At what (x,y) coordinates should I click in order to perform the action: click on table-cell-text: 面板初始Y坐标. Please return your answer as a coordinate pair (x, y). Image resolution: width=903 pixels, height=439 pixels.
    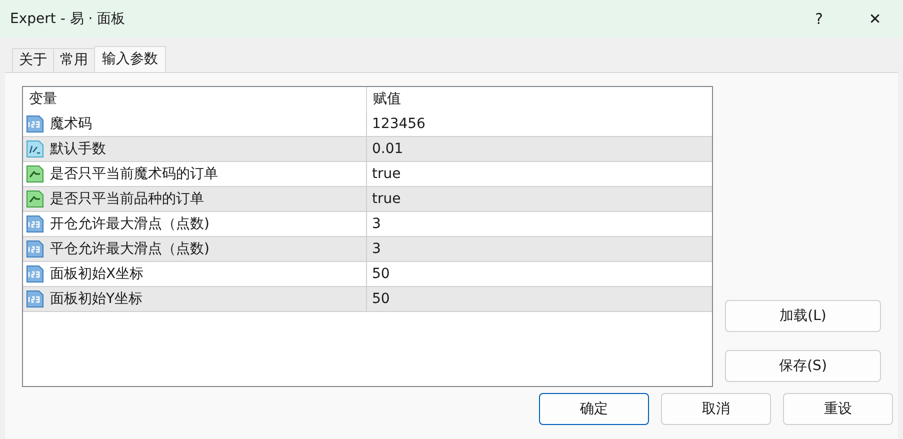
    Looking at the image, I should click on (96, 299).